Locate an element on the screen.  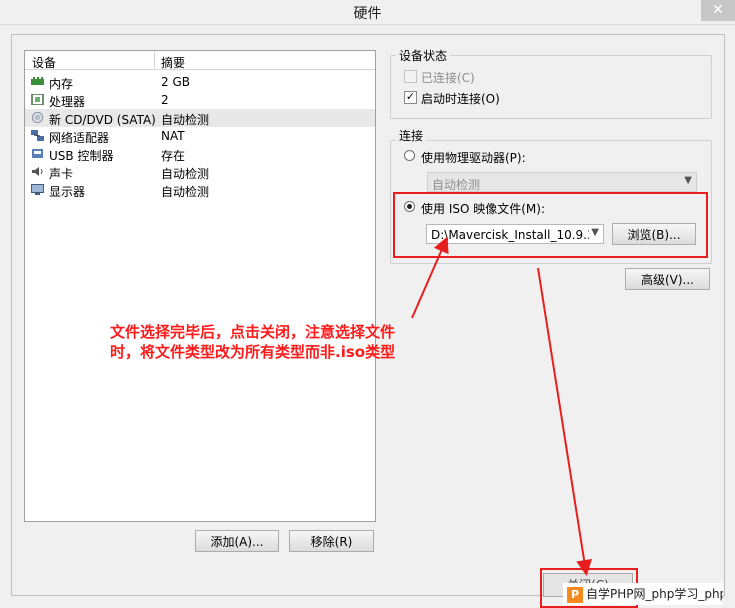
annotation-line-1: 文件选择完毕后，点击关闭，注意选择文件 is located at coordinates (253, 332).